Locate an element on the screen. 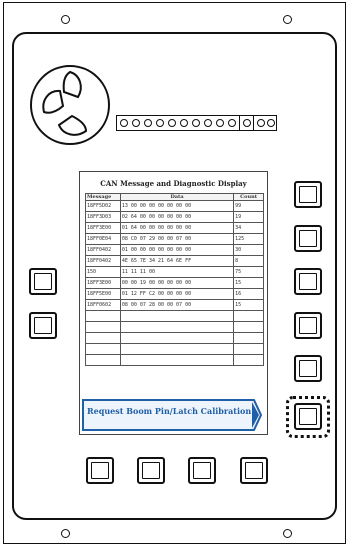 The width and height of the screenshot is (349, 546). table-row: 18FF5D02 13 00 00 00 00 00 00 00 99 is located at coordinates (174, 206).